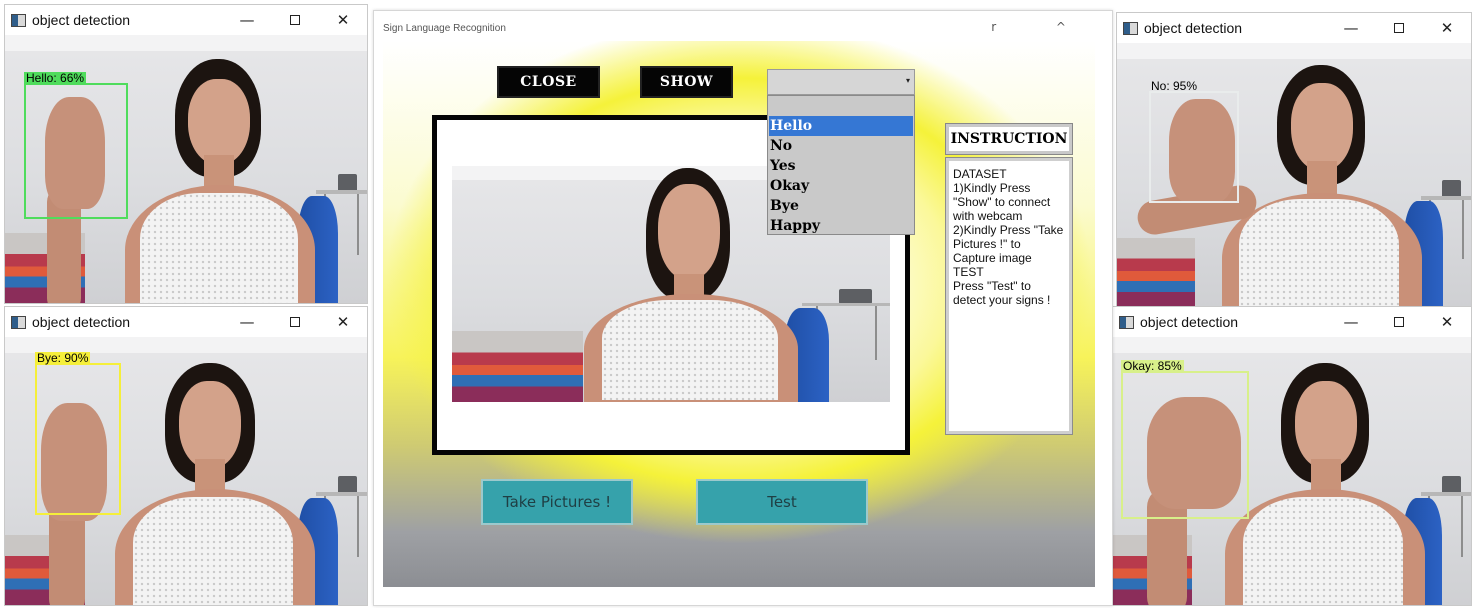  Describe the element at coordinates (841, 126) in the screenshot. I see `dropdown-option: Hello` at that location.